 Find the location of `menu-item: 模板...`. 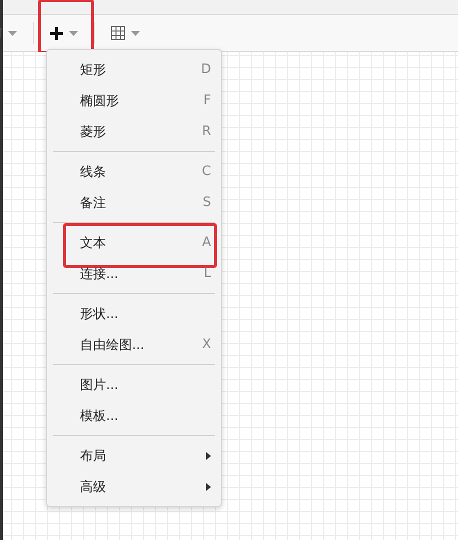

menu-item: 模板... is located at coordinates (134, 415).